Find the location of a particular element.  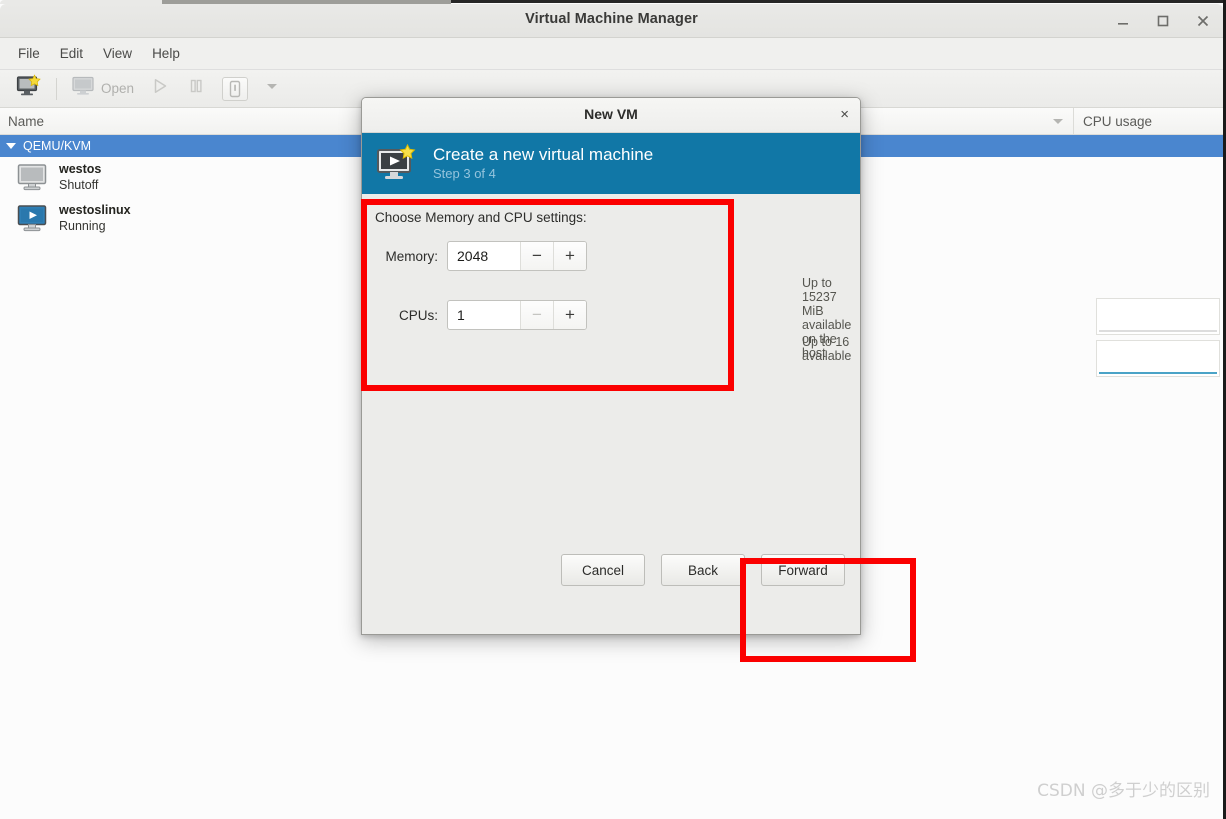

column-header-name-label: Name is located at coordinates (26, 121).